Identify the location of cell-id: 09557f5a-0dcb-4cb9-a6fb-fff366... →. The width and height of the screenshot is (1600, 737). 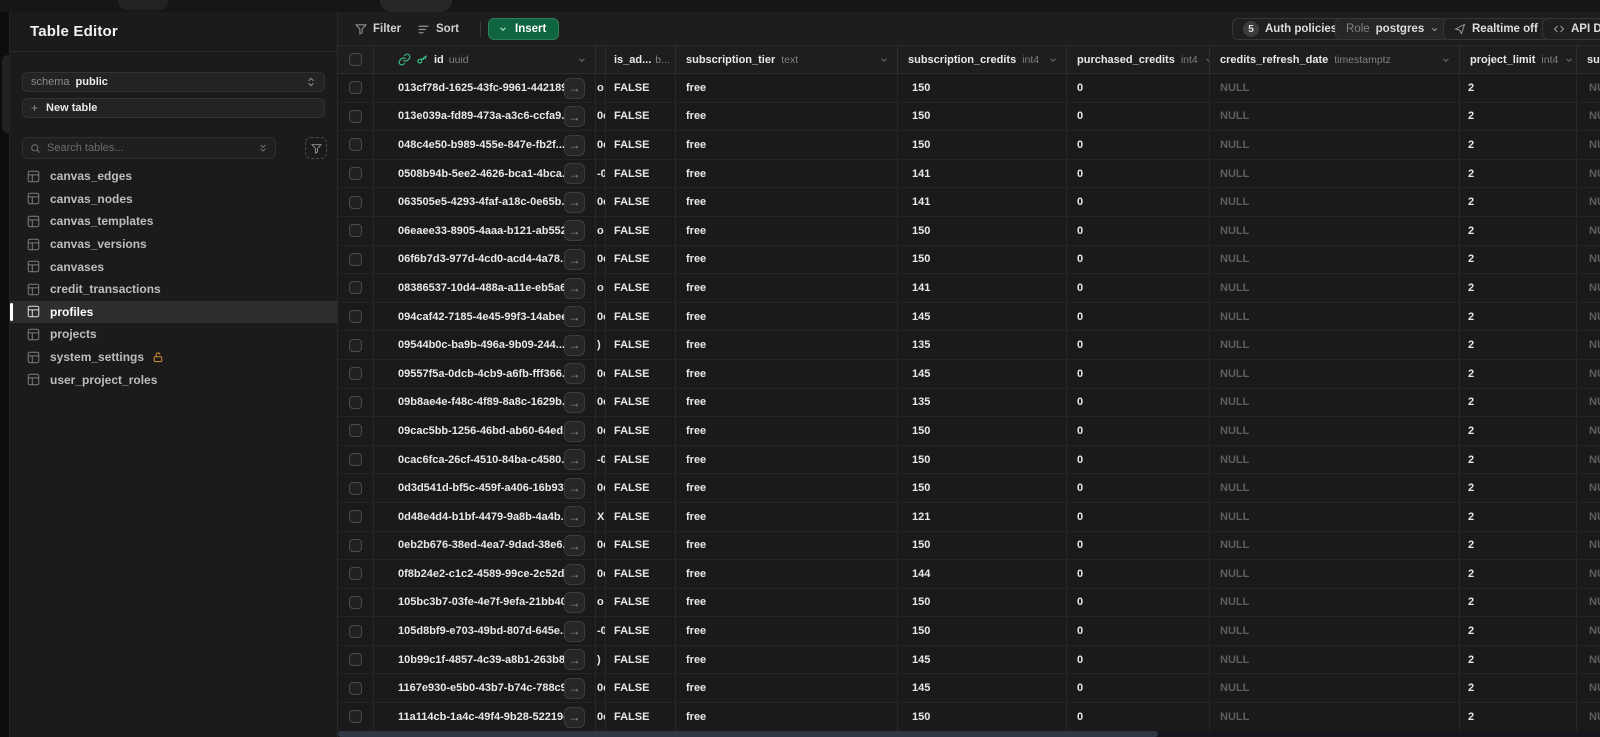
(485, 373).